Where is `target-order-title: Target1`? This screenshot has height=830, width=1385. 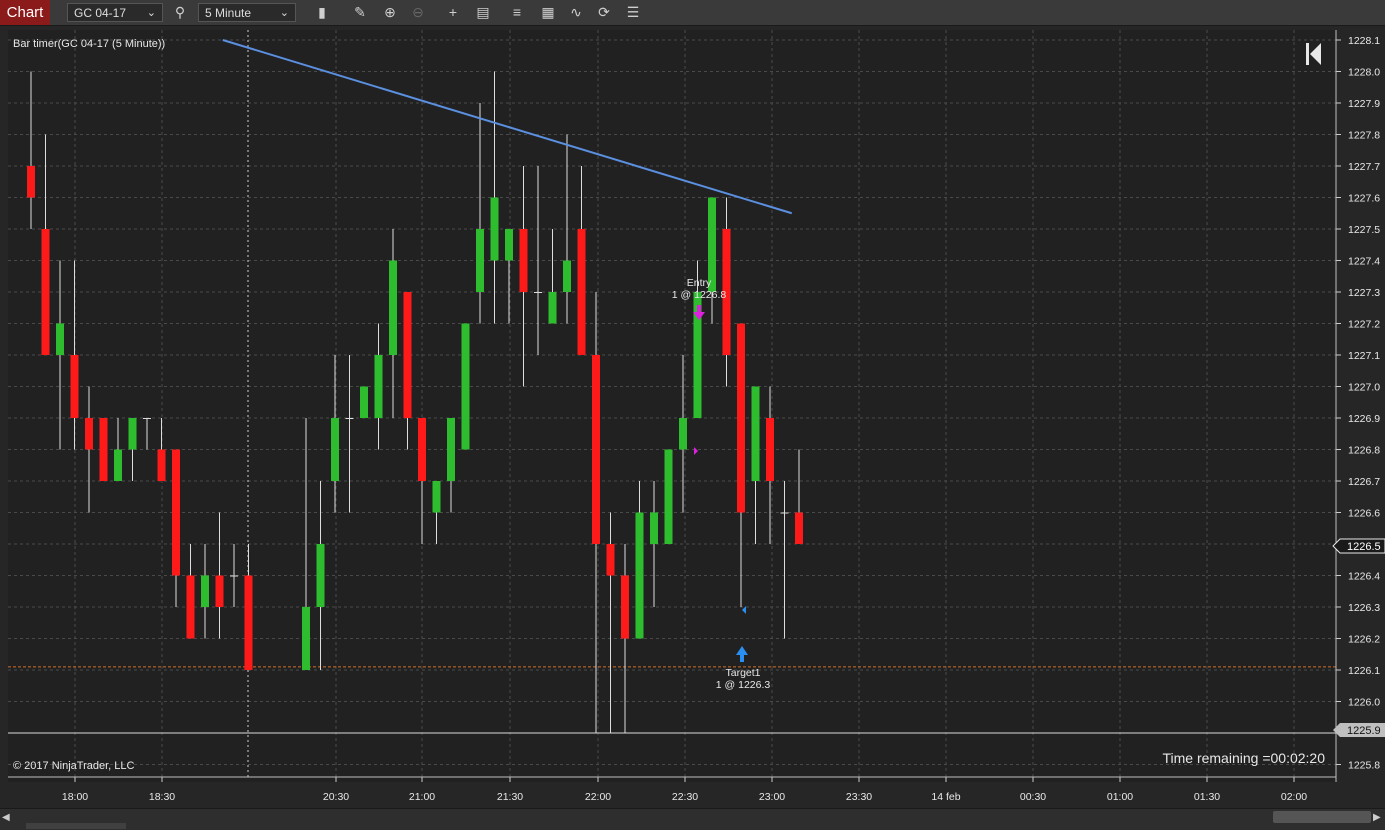 target-order-title: Target1 is located at coordinates (742, 673).